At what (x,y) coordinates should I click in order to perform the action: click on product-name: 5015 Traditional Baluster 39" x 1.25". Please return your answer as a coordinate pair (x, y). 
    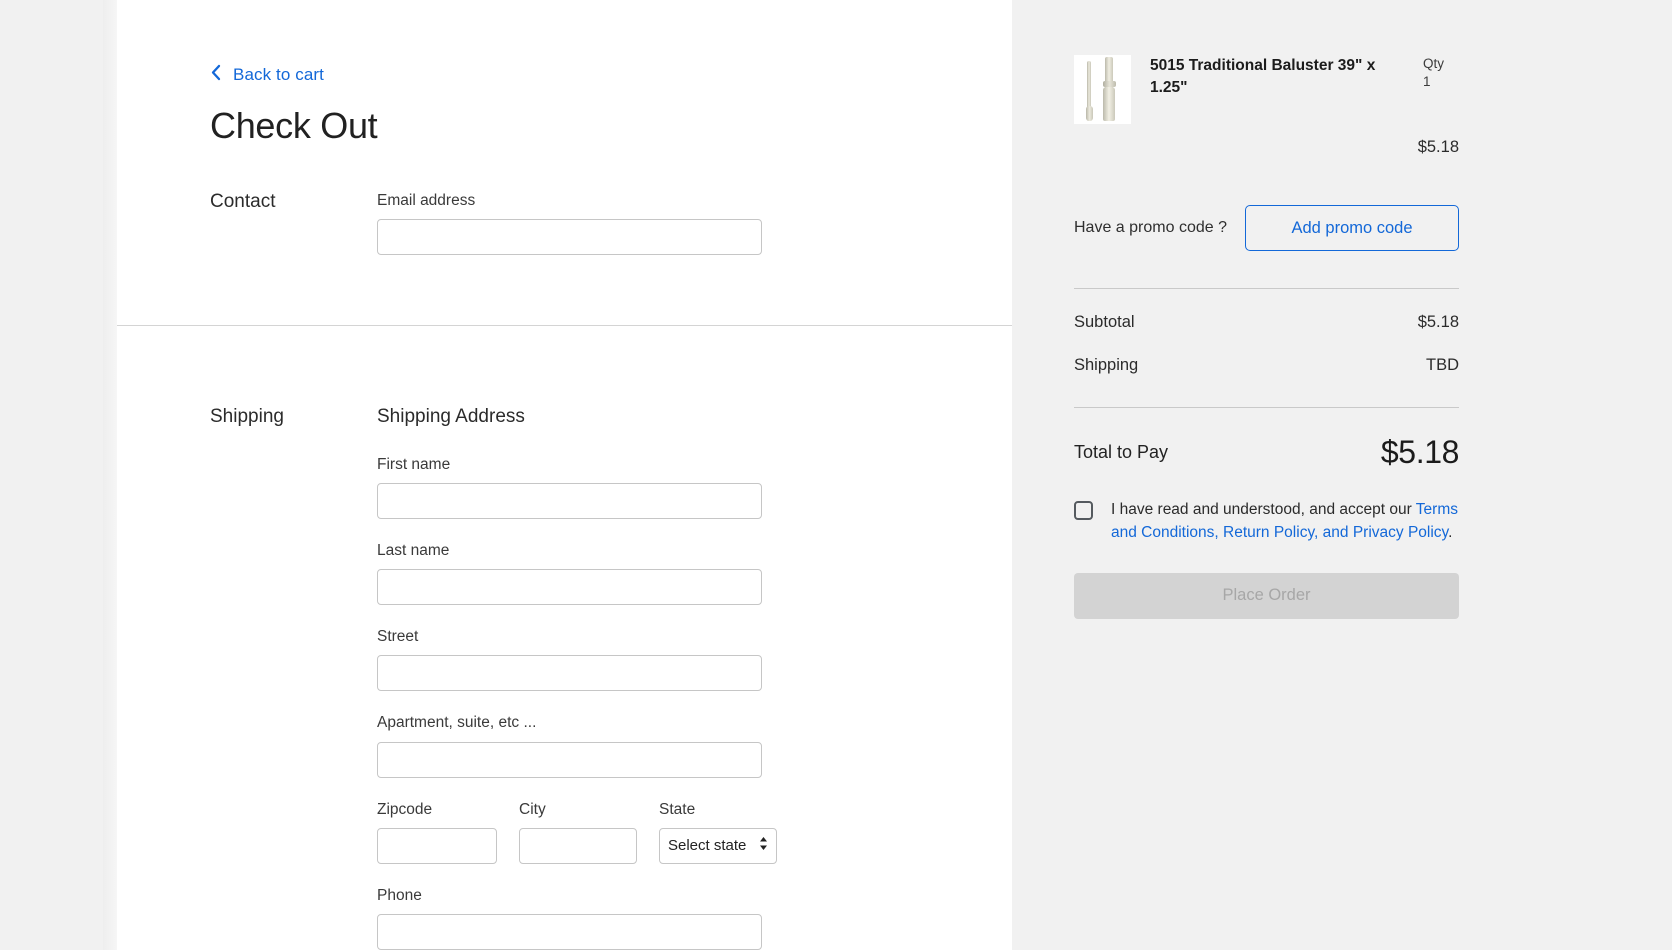
    Looking at the image, I should click on (1263, 77).